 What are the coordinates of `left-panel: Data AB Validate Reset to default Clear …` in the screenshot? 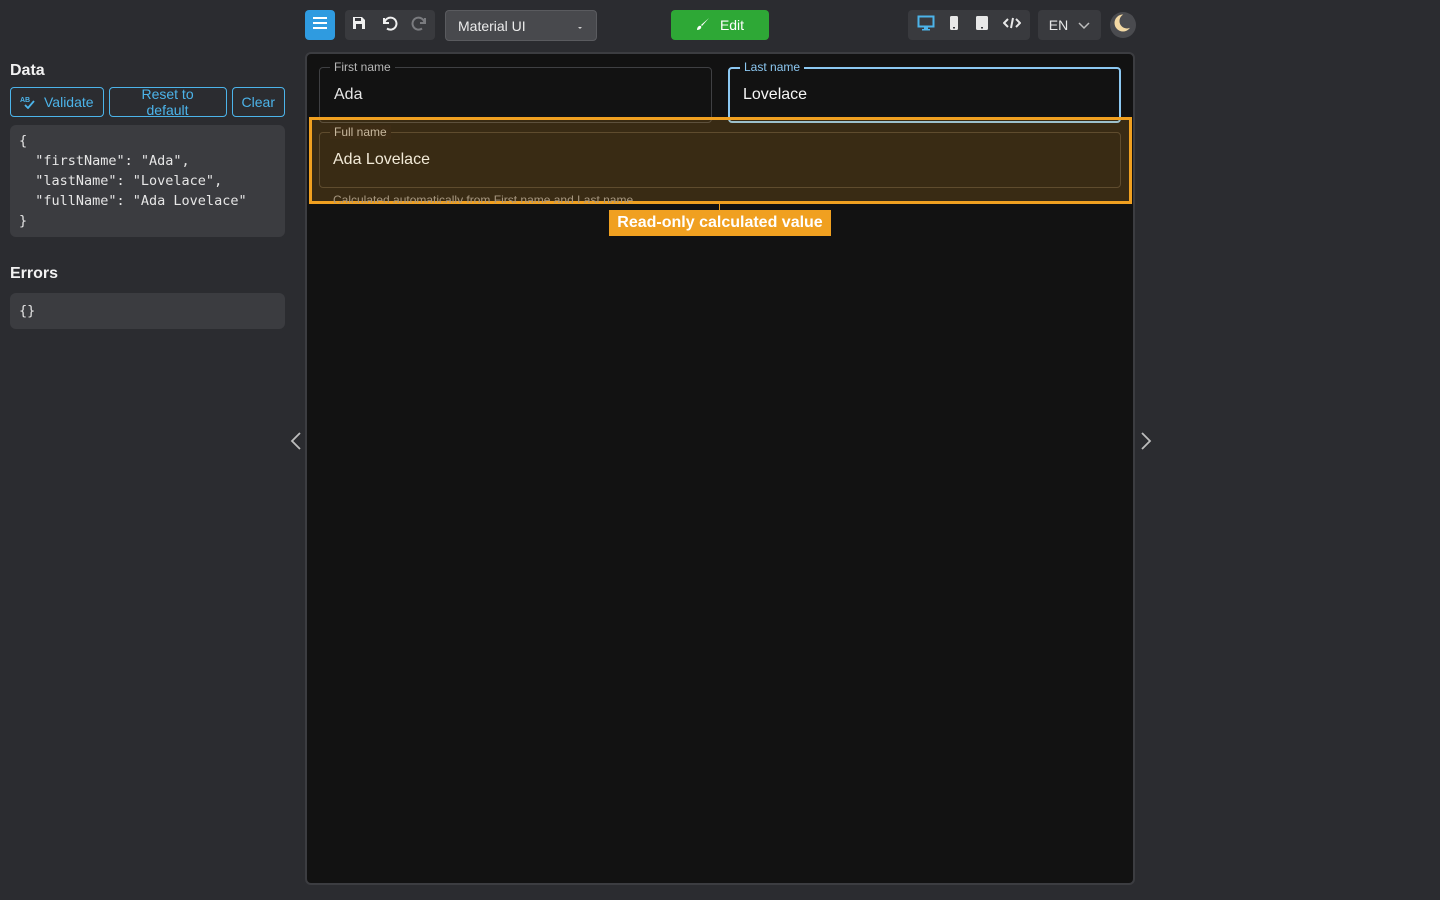 It's located at (147, 194).